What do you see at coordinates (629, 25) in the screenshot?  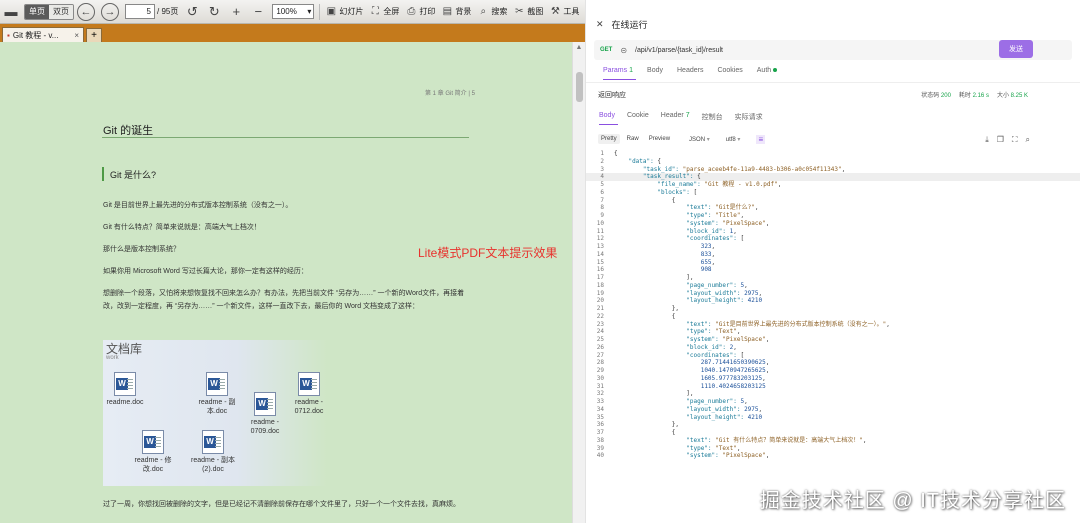 I see `panel-title: 在线运行` at bounding box center [629, 25].